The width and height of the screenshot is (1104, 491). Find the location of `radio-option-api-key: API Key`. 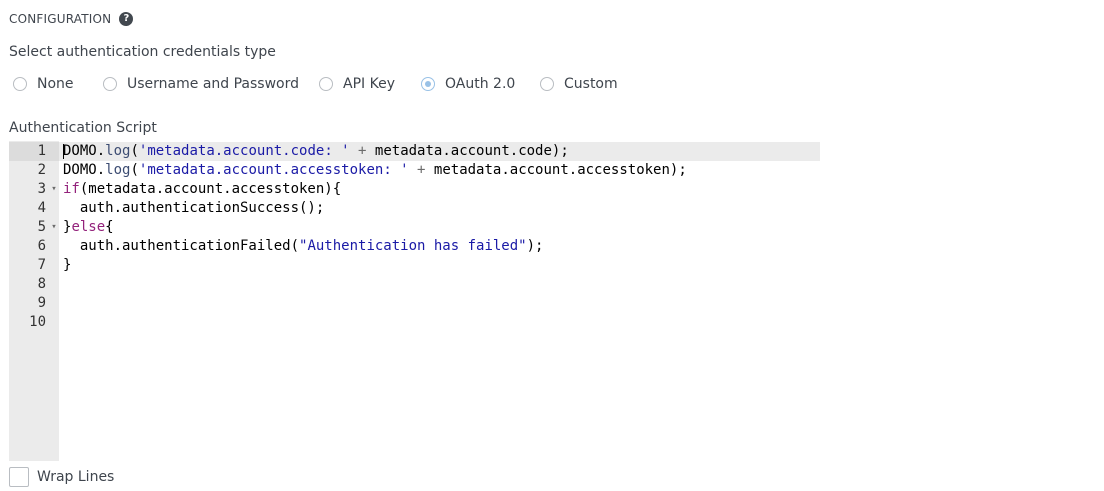

radio-option-api-key: API Key is located at coordinates (357, 84).